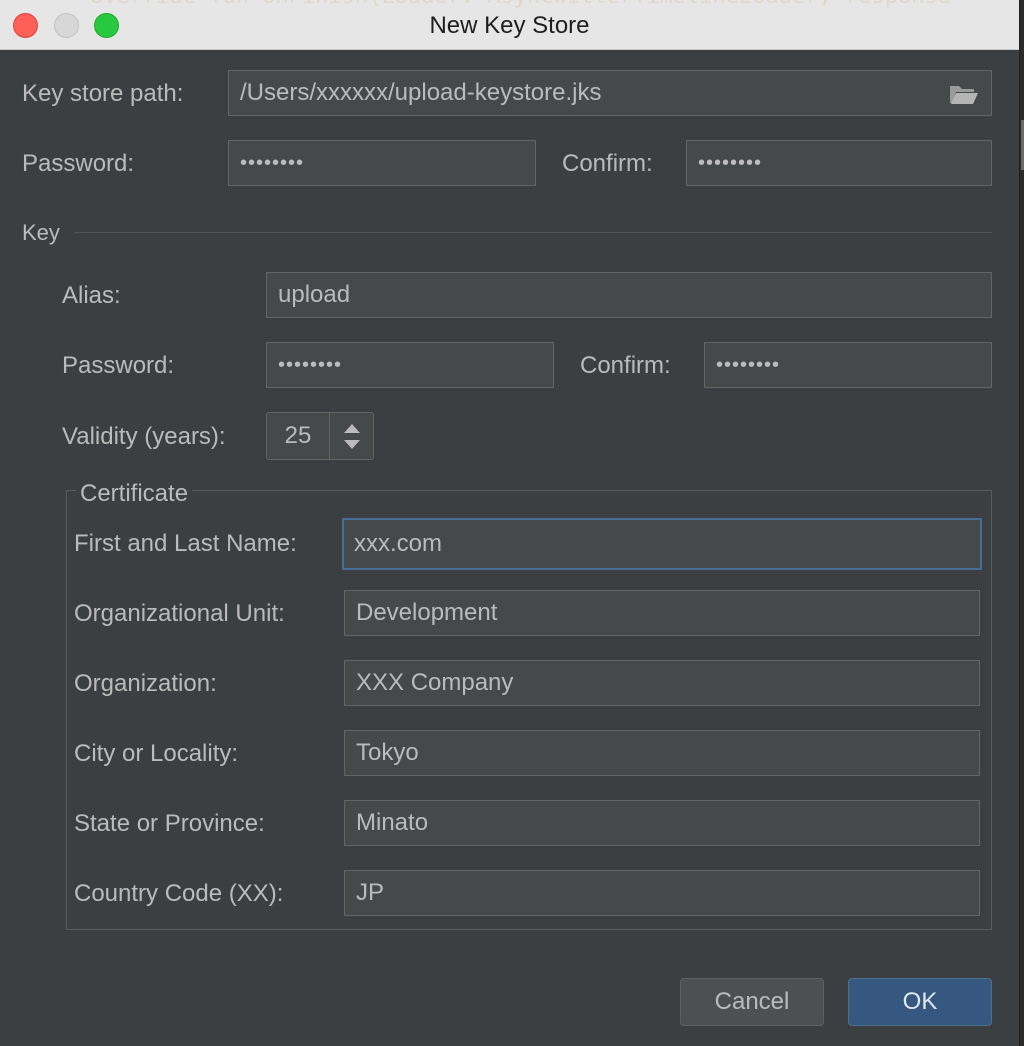 The height and width of the screenshot is (1046, 1024). What do you see at coordinates (964, 94) in the screenshot?
I see `folder-icon` at bounding box center [964, 94].